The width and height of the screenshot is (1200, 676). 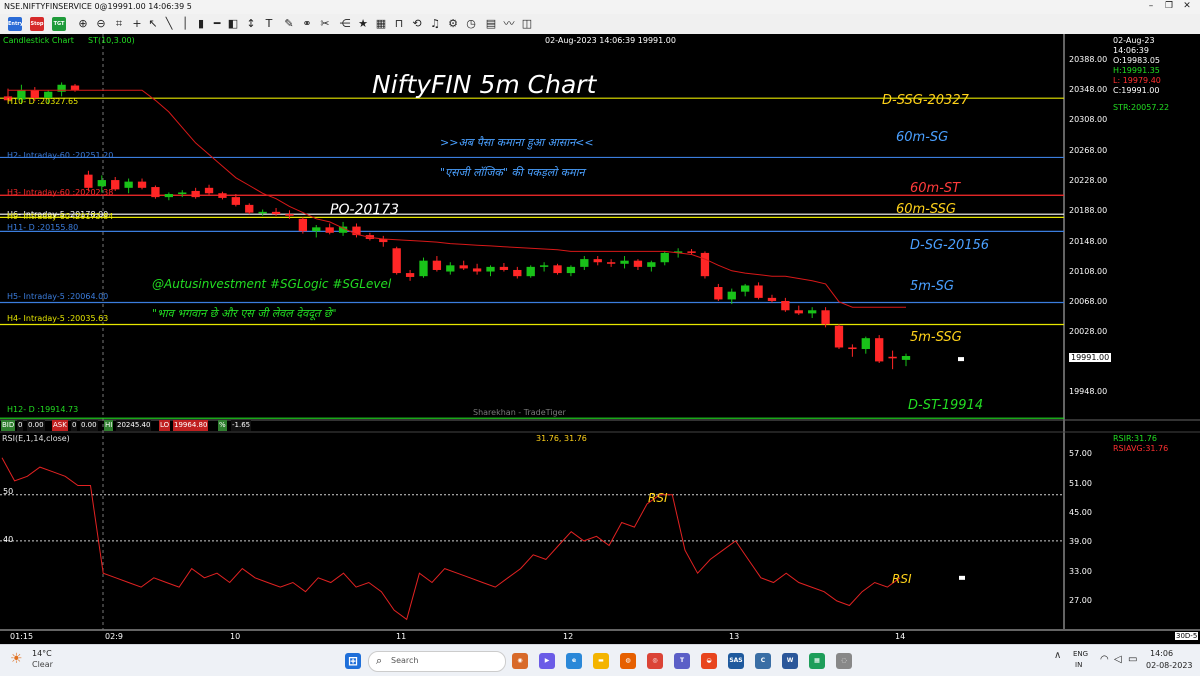 What do you see at coordinates (1187, 636) in the screenshot?
I see `timeframe-corner: 30D-5` at bounding box center [1187, 636].